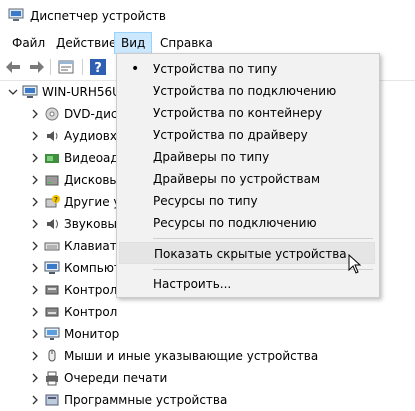 This screenshot has height=411, width=415. Describe the element at coordinates (81, 92) in the screenshot. I see `tree-root-label: WIN-URH56U` at that location.